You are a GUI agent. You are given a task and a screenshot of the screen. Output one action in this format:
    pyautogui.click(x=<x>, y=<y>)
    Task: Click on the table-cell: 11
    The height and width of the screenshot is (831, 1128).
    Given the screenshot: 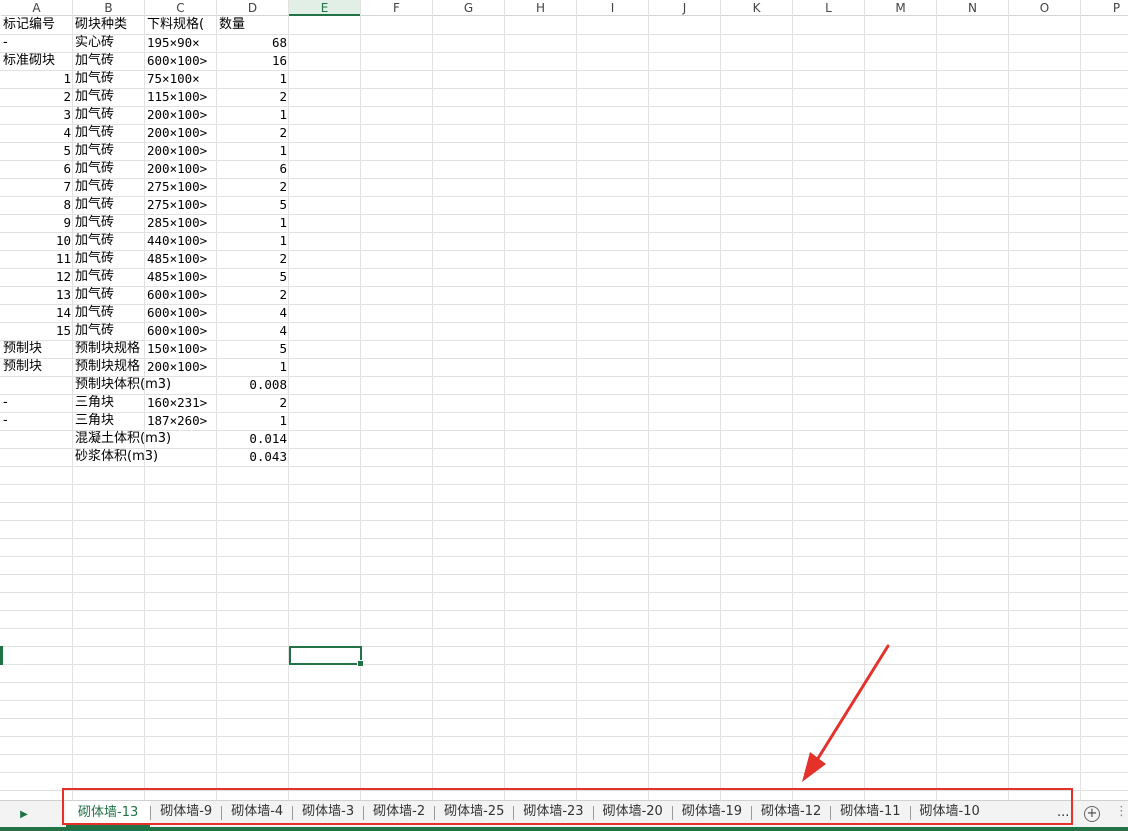 What is the action you would take?
    pyautogui.click(x=37, y=259)
    